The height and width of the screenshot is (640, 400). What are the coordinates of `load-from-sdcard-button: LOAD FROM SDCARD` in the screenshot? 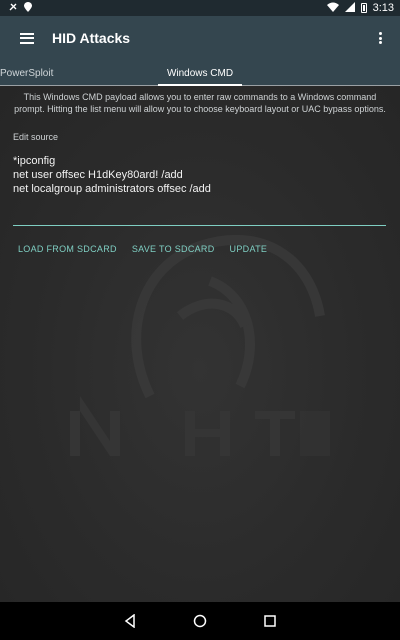 It's located at (67, 249).